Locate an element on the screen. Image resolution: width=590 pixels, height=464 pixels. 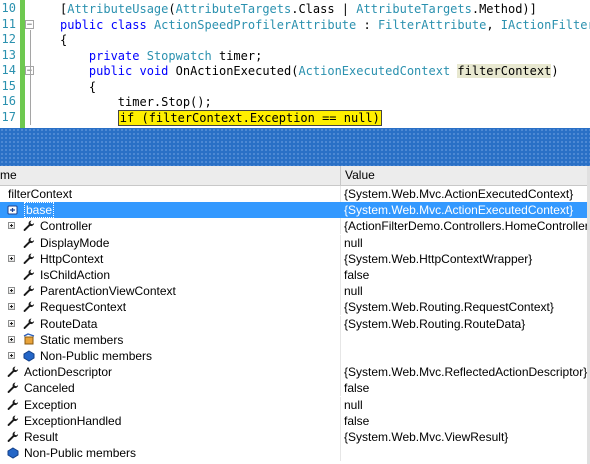
watch-name-text: Canceled is located at coordinates (49, 388).